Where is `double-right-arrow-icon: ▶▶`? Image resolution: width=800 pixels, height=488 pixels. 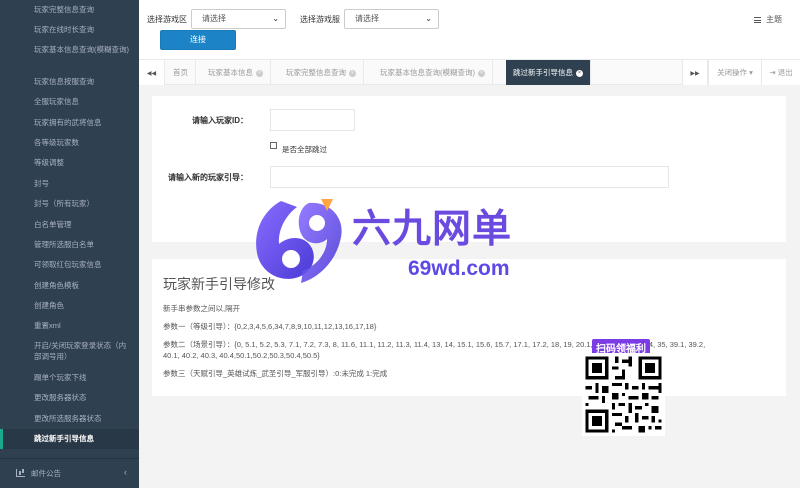
double-right-arrow-icon: ▶▶ is located at coordinates (695, 74).